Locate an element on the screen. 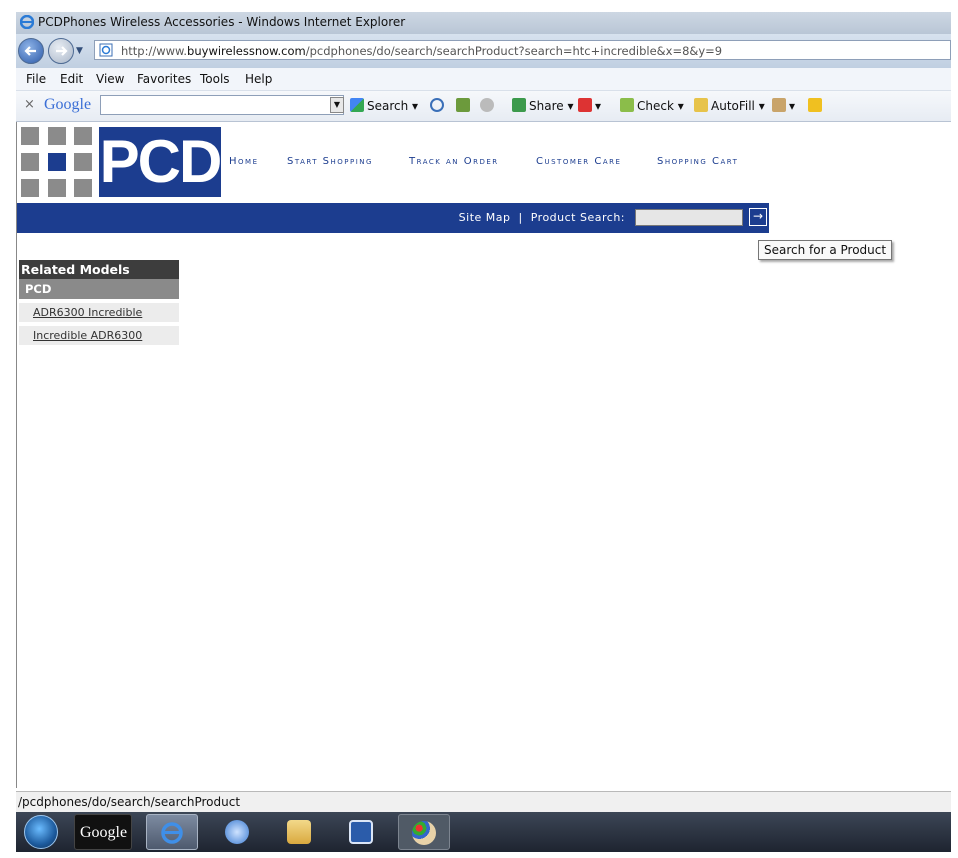 The height and width of the screenshot is (858, 958). search-tooltip: Search for a Product is located at coordinates (825, 250).